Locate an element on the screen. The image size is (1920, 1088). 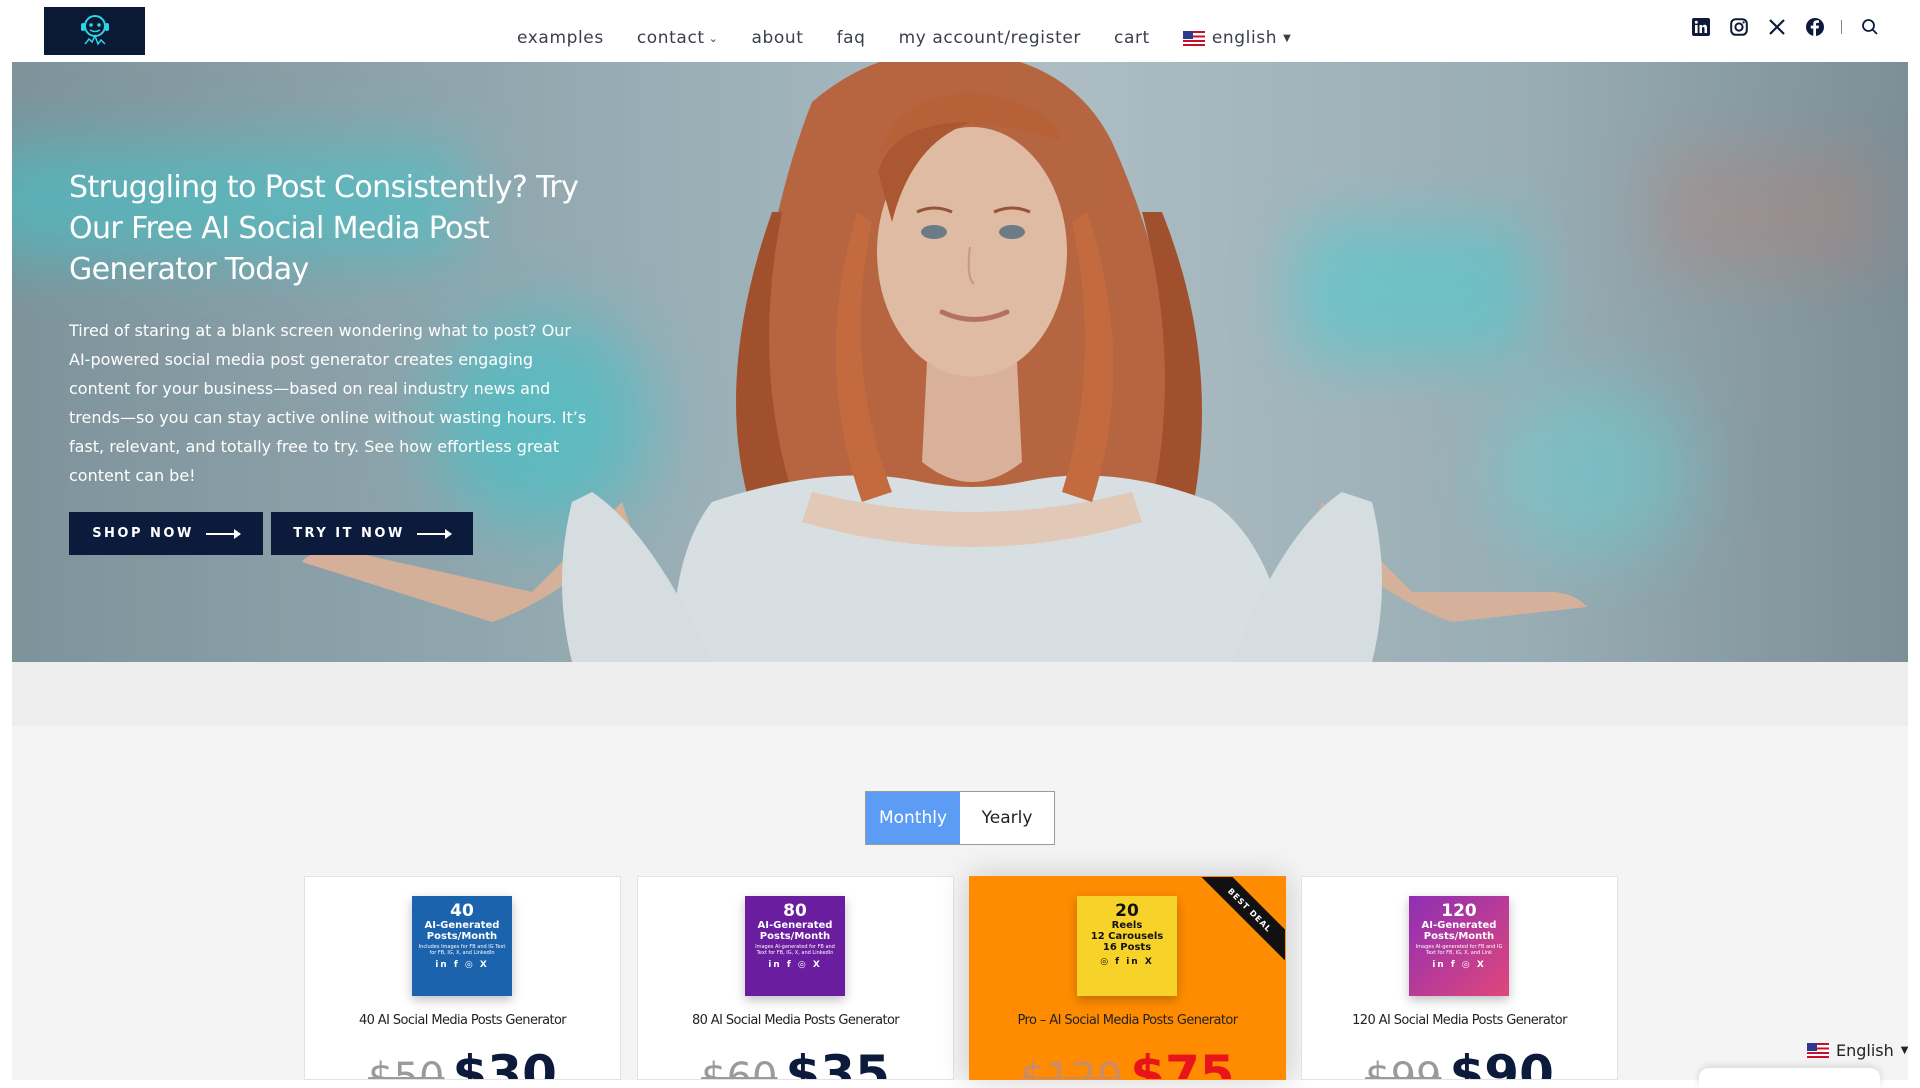
floating-language-switcher: English ▼ is located at coordinates (1857, 1050).